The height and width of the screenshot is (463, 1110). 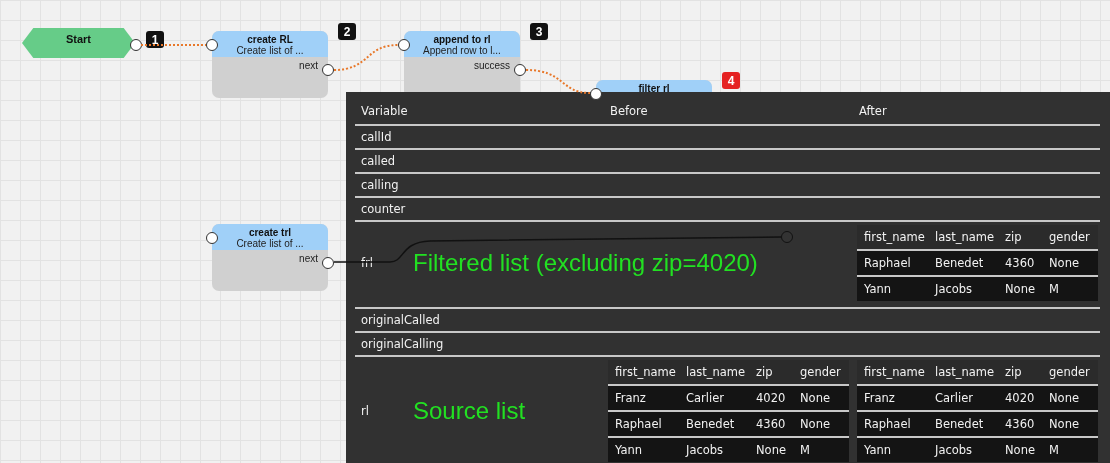 What do you see at coordinates (270, 257) in the screenshot?
I see `action-node: create trl Create list of ... next` at bounding box center [270, 257].